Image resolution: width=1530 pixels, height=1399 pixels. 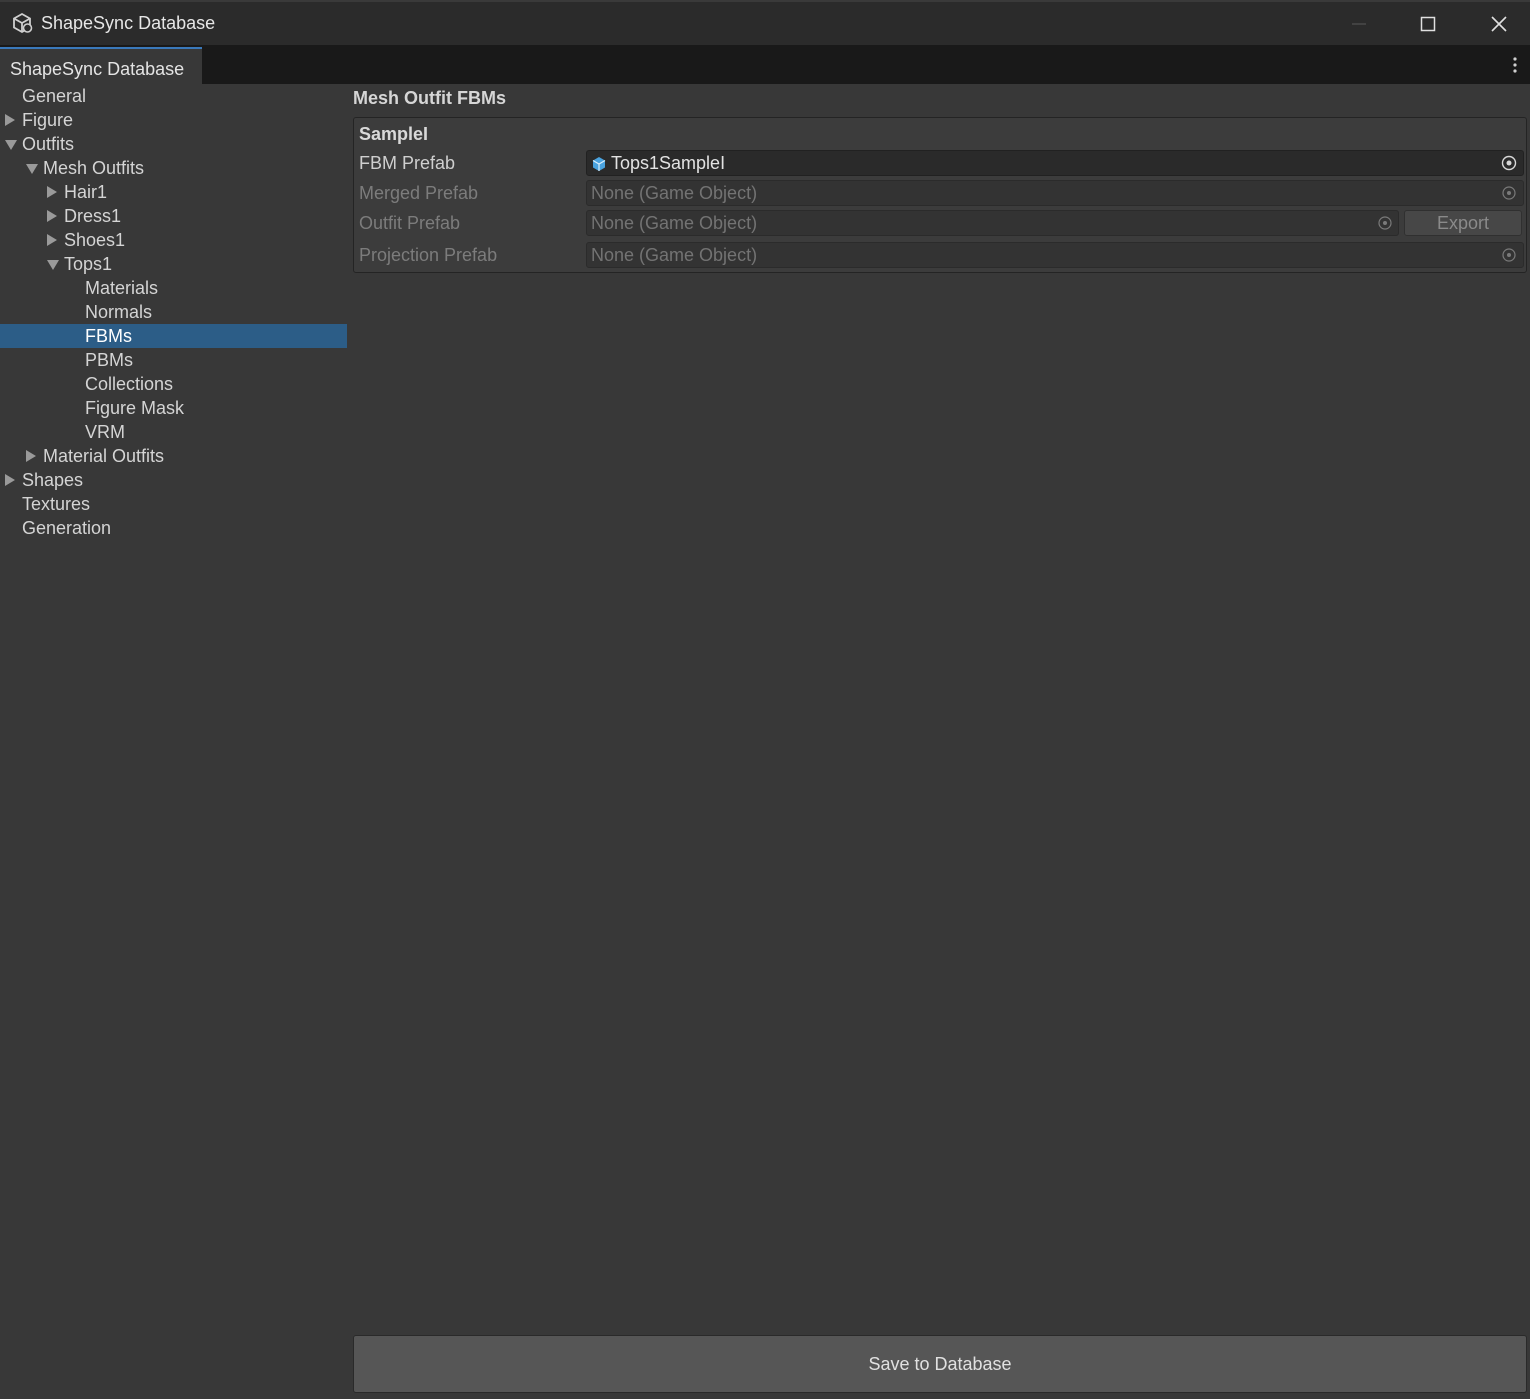 I want to click on sidebar-item-mesh-outfits: Mesh Outfits, so click(x=173, y=168).